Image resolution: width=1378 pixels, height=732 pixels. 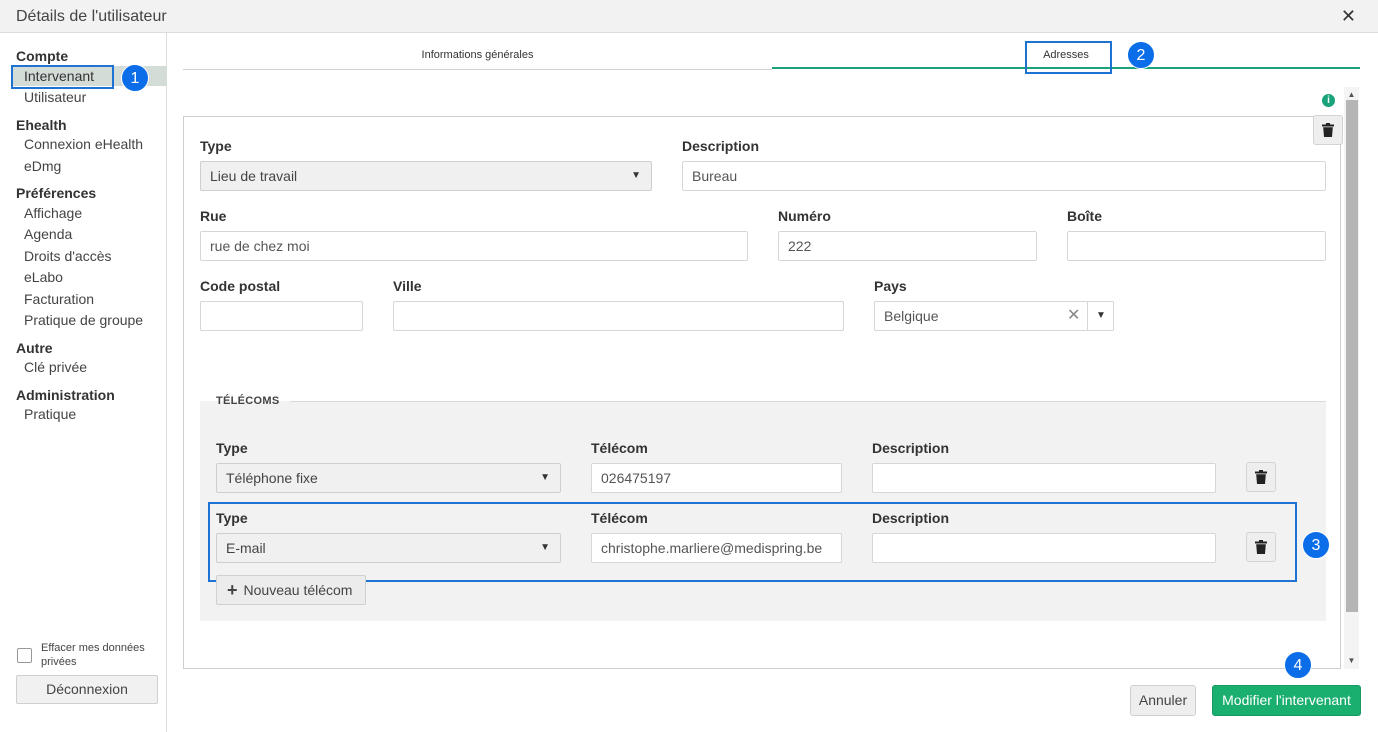 I want to click on sidebar-item-droits-acces: Droits d'accès, so click(x=67, y=256).